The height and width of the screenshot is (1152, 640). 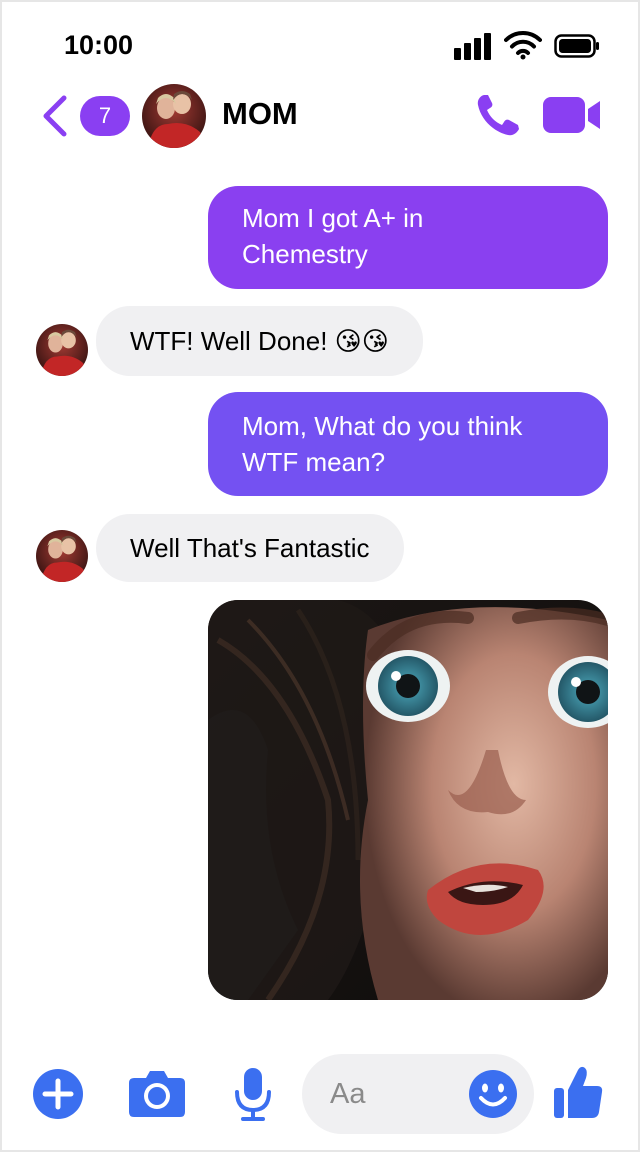 What do you see at coordinates (395, 1094) in the screenshot?
I see `message-input` at bounding box center [395, 1094].